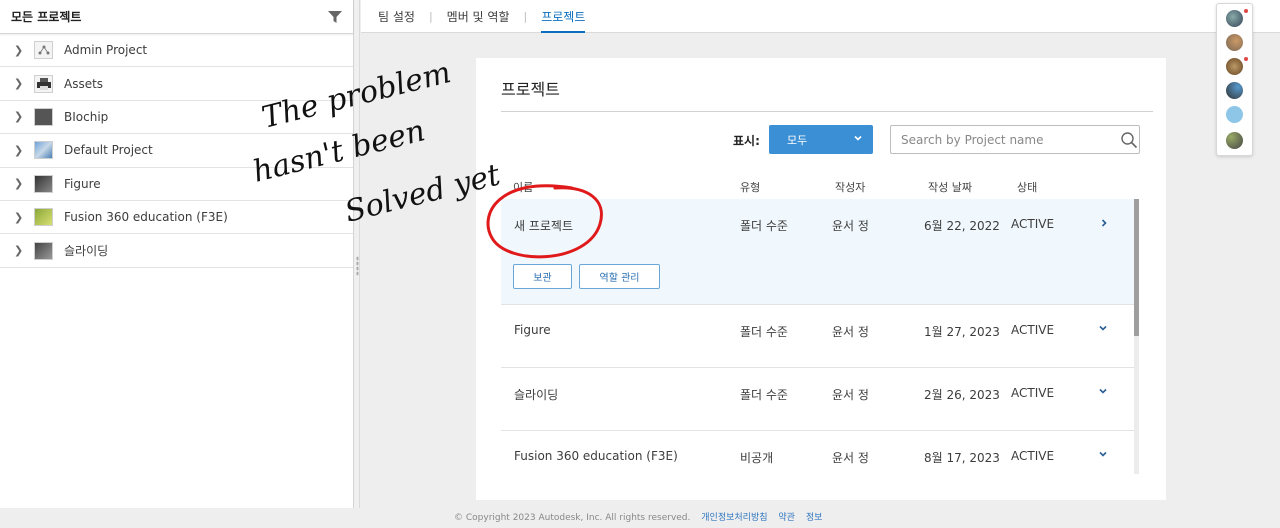 This screenshot has height=528, width=1280. Describe the element at coordinates (819, 336) in the screenshot. I see `table-row: Figure 폴더 수준 윤서 정 1월 27, 2023 ACTIVE` at that location.